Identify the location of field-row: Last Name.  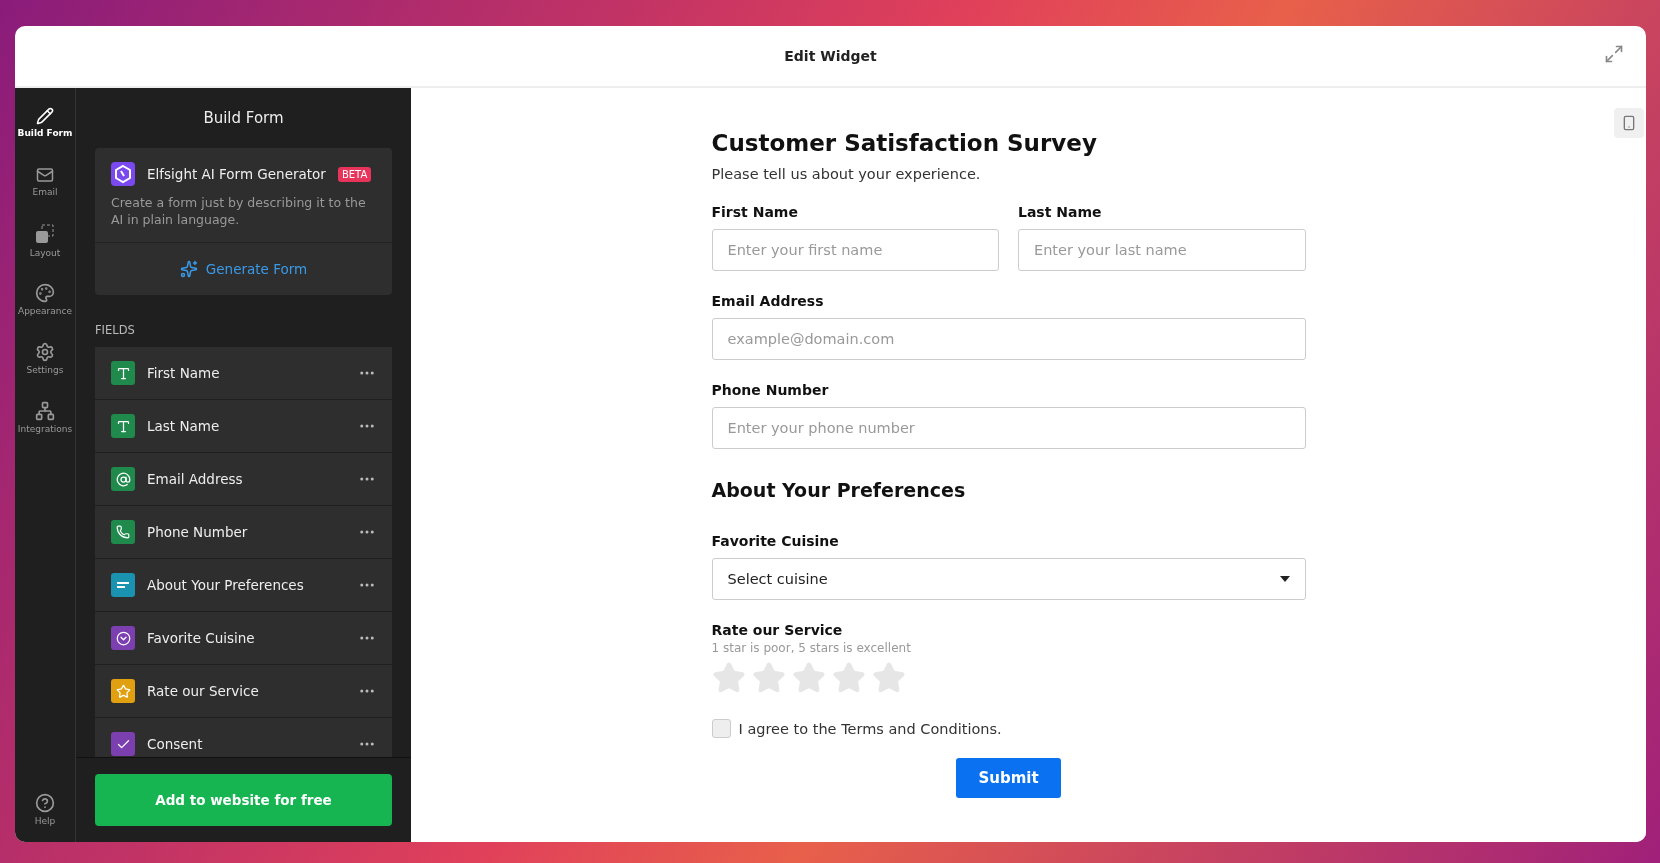
(243, 426).